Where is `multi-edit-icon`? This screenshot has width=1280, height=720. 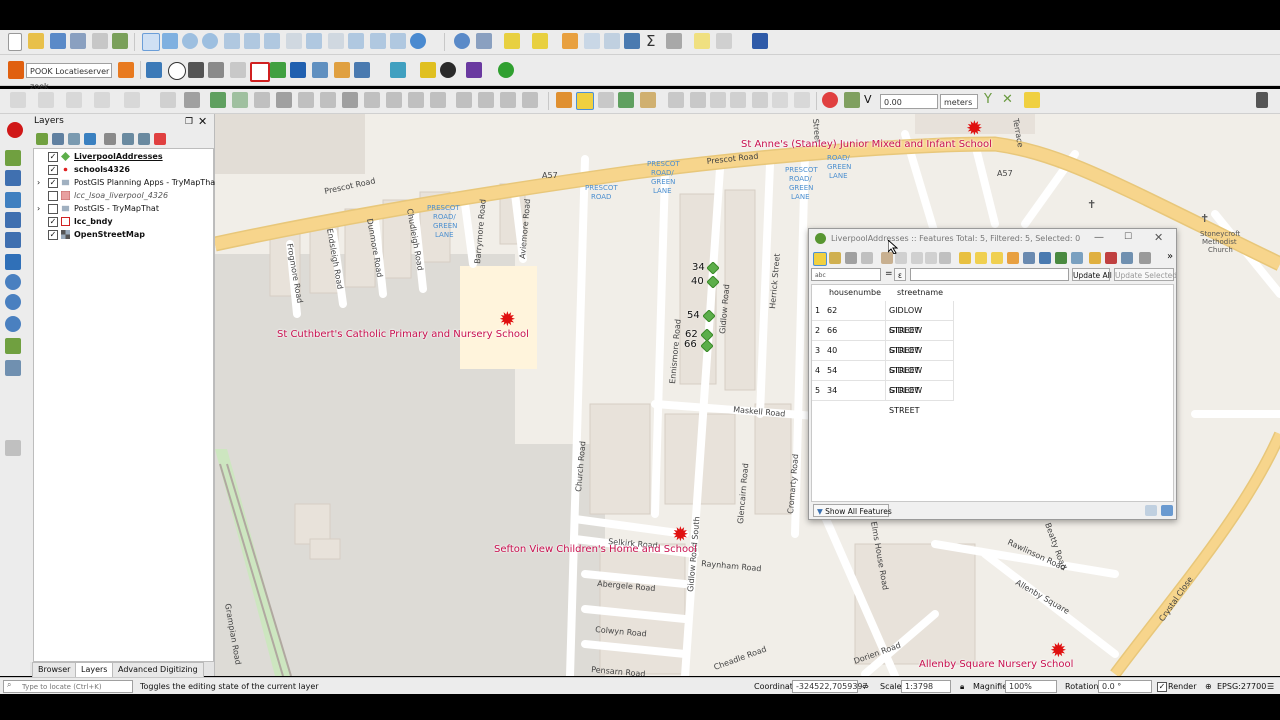 multi-edit-icon is located at coordinates (835, 258).